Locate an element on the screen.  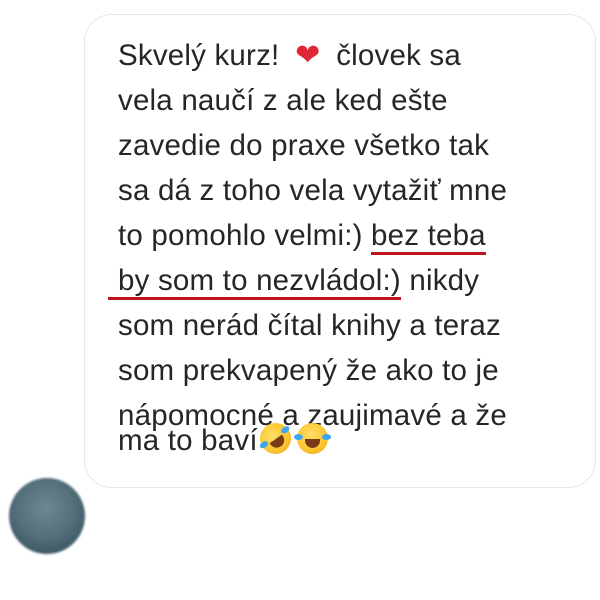
message-line-7: som nerád čítal knihy a teraz is located at coordinates (309, 325).